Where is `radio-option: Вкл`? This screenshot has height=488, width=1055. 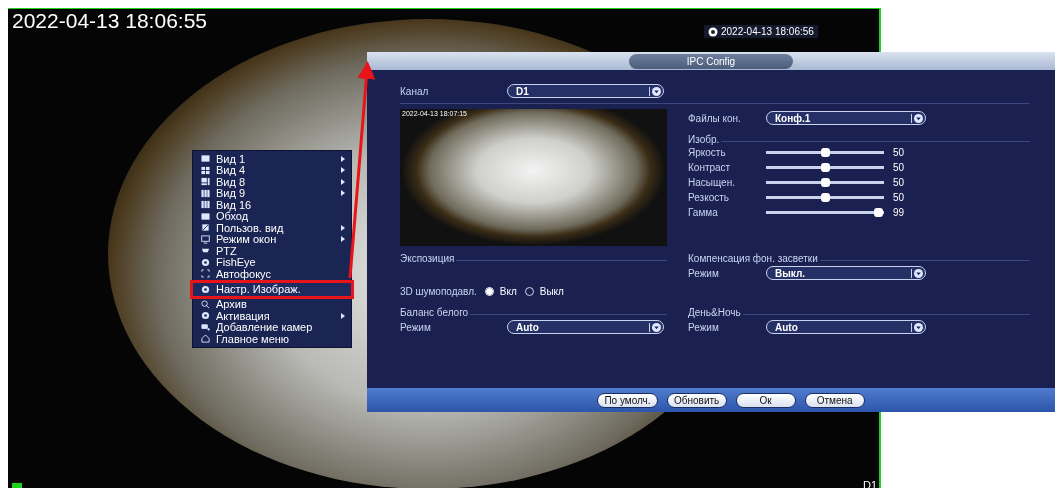
radio-option: Вкл is located at coordinates (500, 291).